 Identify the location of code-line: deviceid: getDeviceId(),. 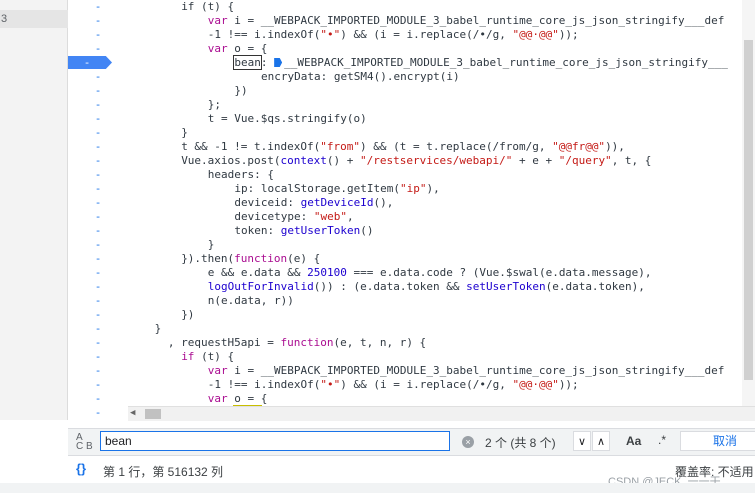
(313, 203).